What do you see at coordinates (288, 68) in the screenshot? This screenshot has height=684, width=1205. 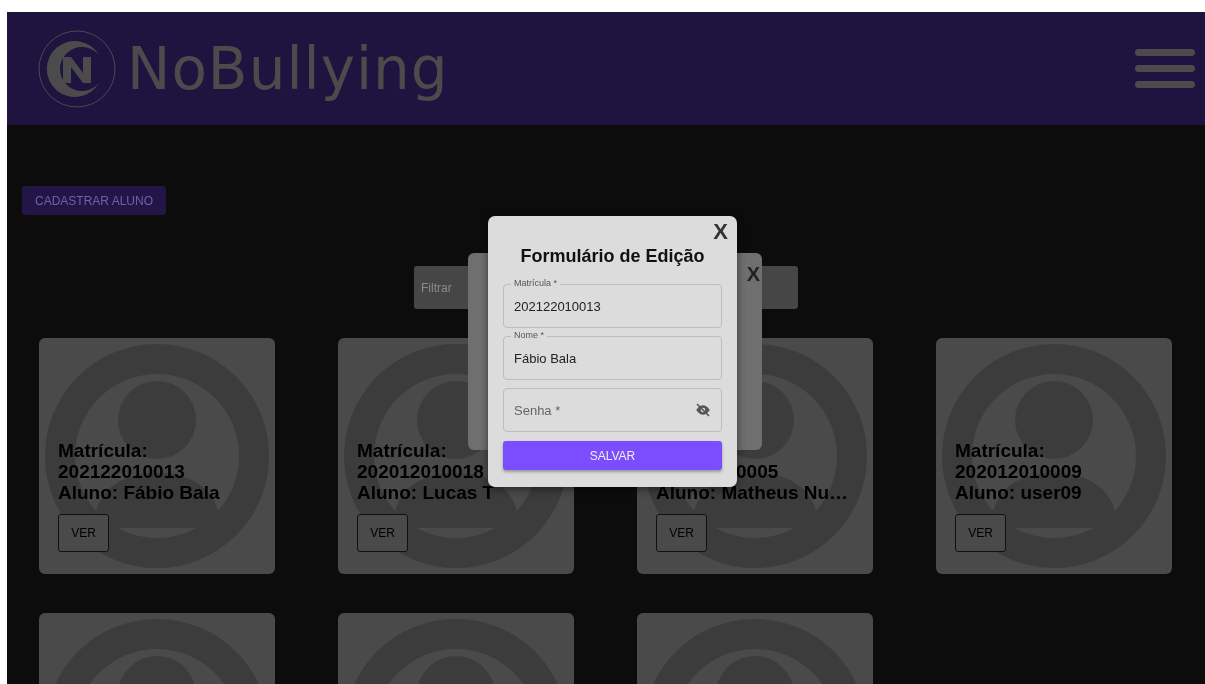 I see `logo-text: NoBullying` at bounding box center [288, 68].